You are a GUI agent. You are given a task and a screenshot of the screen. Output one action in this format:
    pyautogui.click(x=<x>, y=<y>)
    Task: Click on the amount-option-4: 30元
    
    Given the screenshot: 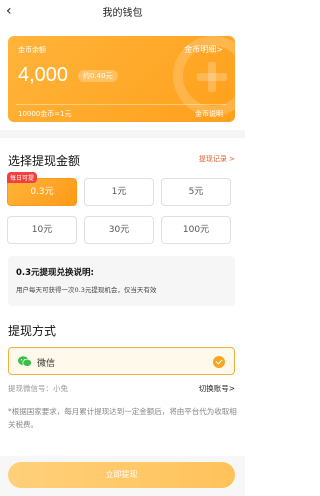 What is the action you would take?
    pyautogui.click(x=119, y=230)
    